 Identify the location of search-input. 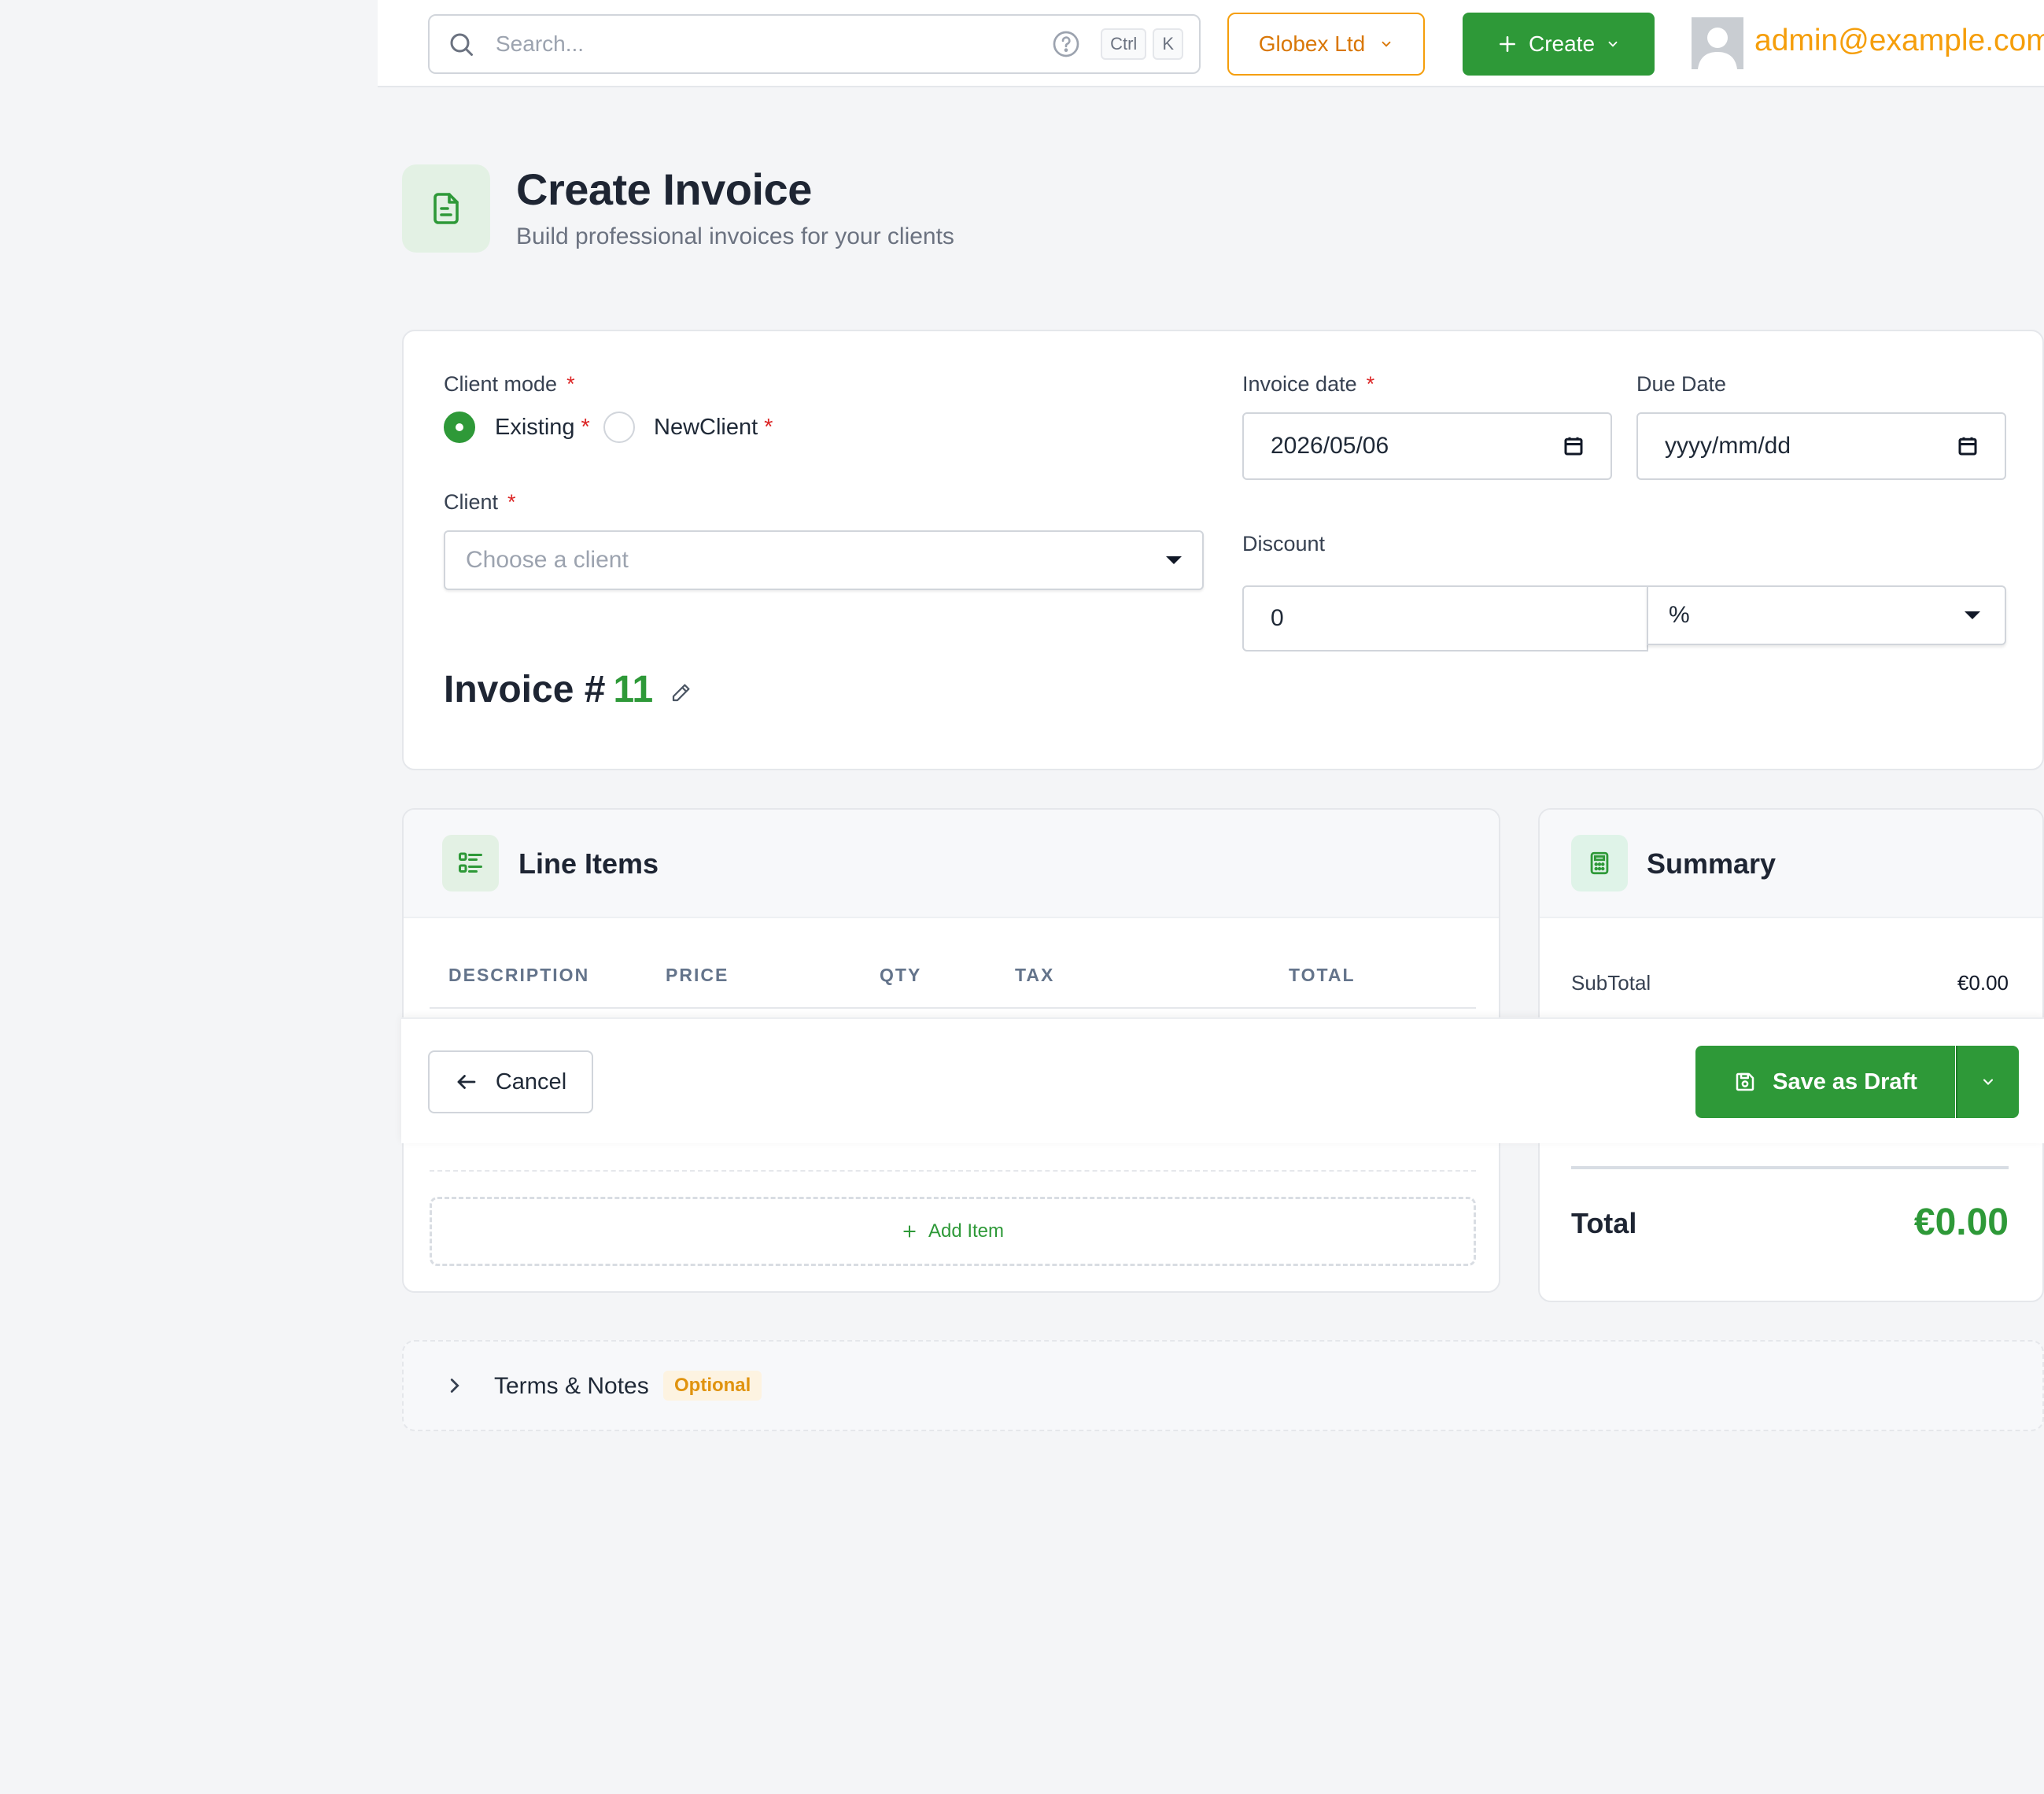
(774, 44).